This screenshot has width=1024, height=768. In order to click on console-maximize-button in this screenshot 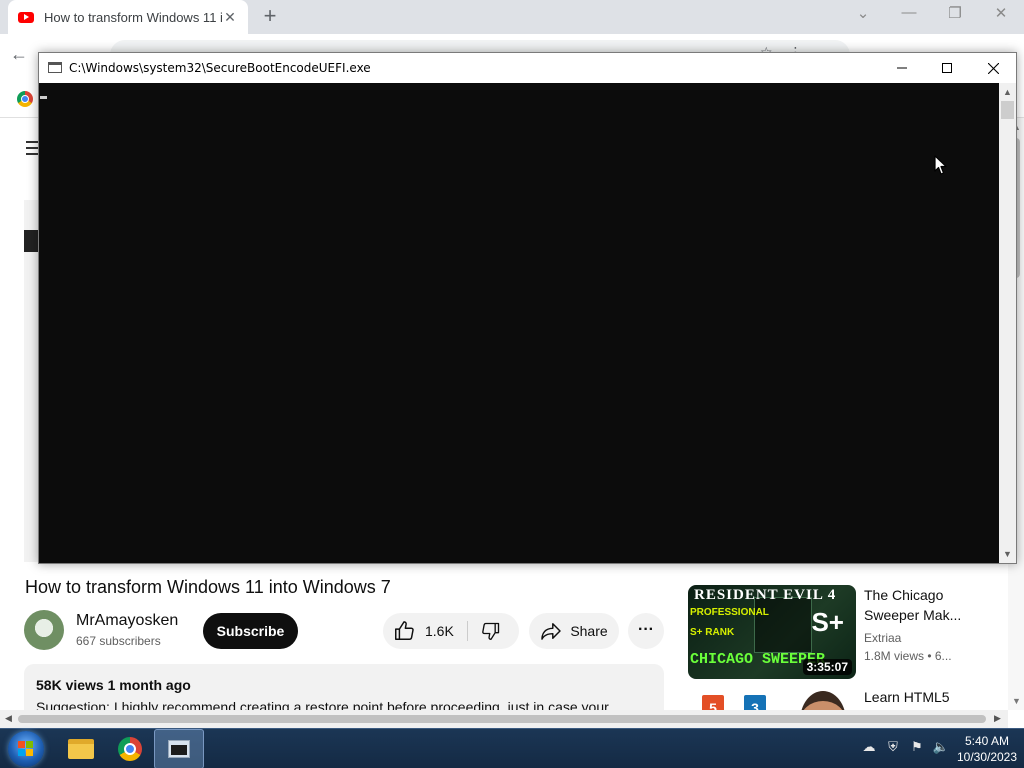, I will do `click(947, 68)`.